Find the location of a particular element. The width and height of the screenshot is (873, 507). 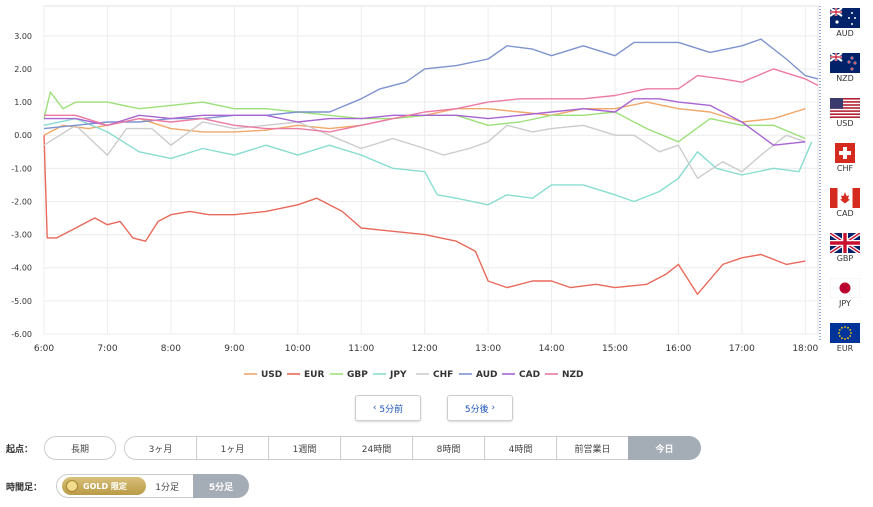

flag-toggle-eur: EUR is located at coordinates (845, 338).